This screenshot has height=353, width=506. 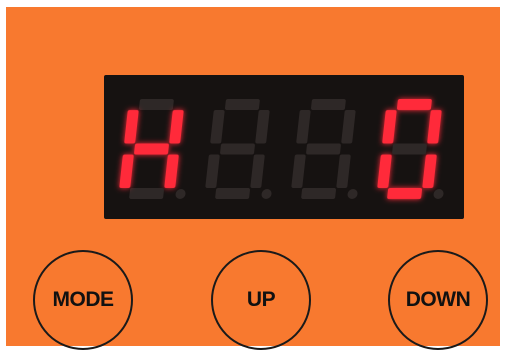 I want to click on mode-button-label: MODE, so click(x=83, y=299).